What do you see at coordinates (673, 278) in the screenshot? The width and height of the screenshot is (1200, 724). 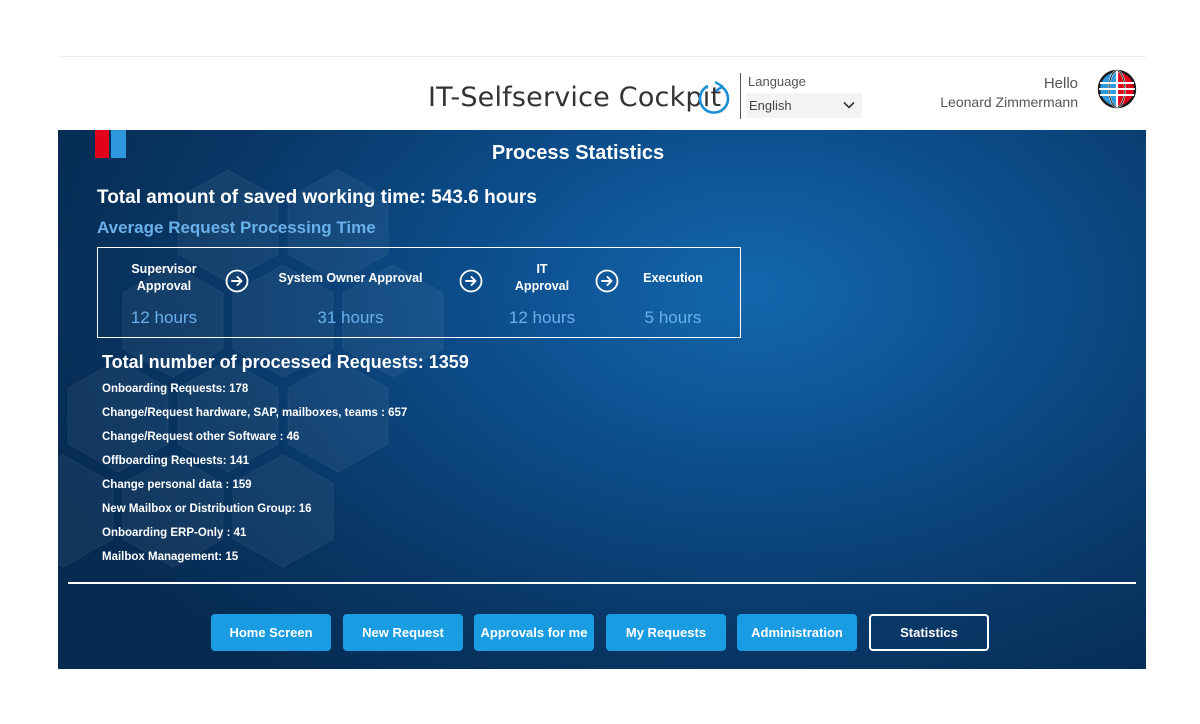 I see `step-execution-label: Execution` at bounding box center [673, 278].